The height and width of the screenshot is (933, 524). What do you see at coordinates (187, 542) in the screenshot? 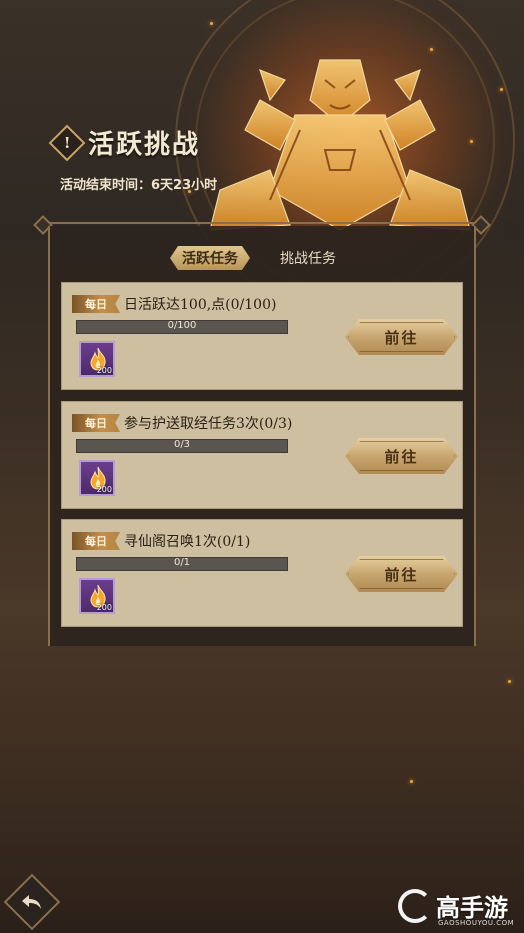
I see `task-name: 寻仙阁召唤1次(0/1)` at bounding box center [187, 542].